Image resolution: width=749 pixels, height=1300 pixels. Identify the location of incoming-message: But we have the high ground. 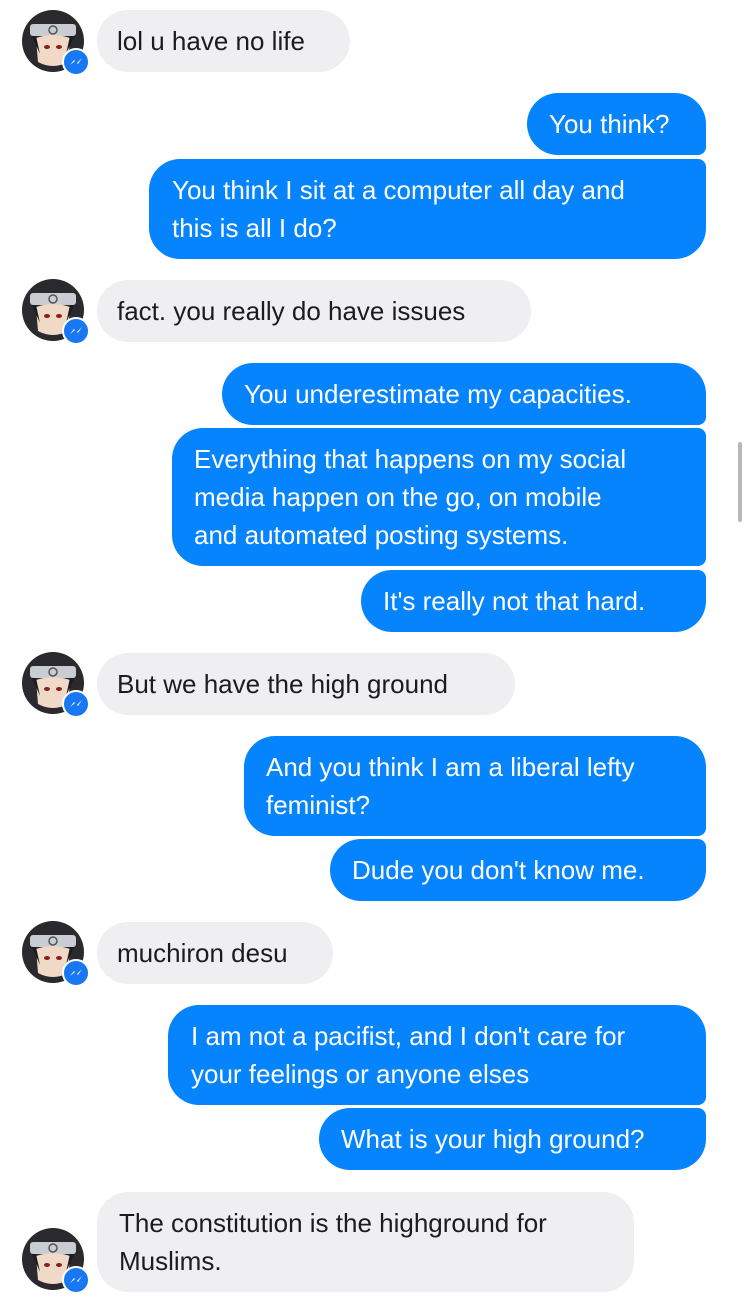
(306, 684).